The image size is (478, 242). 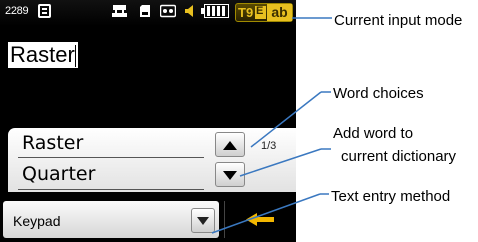 What do you see at coordinates (399, 156) in the screenshot?
I see `callout-add-word-dictionary: current dictionary` at bounding box center [399, 156].